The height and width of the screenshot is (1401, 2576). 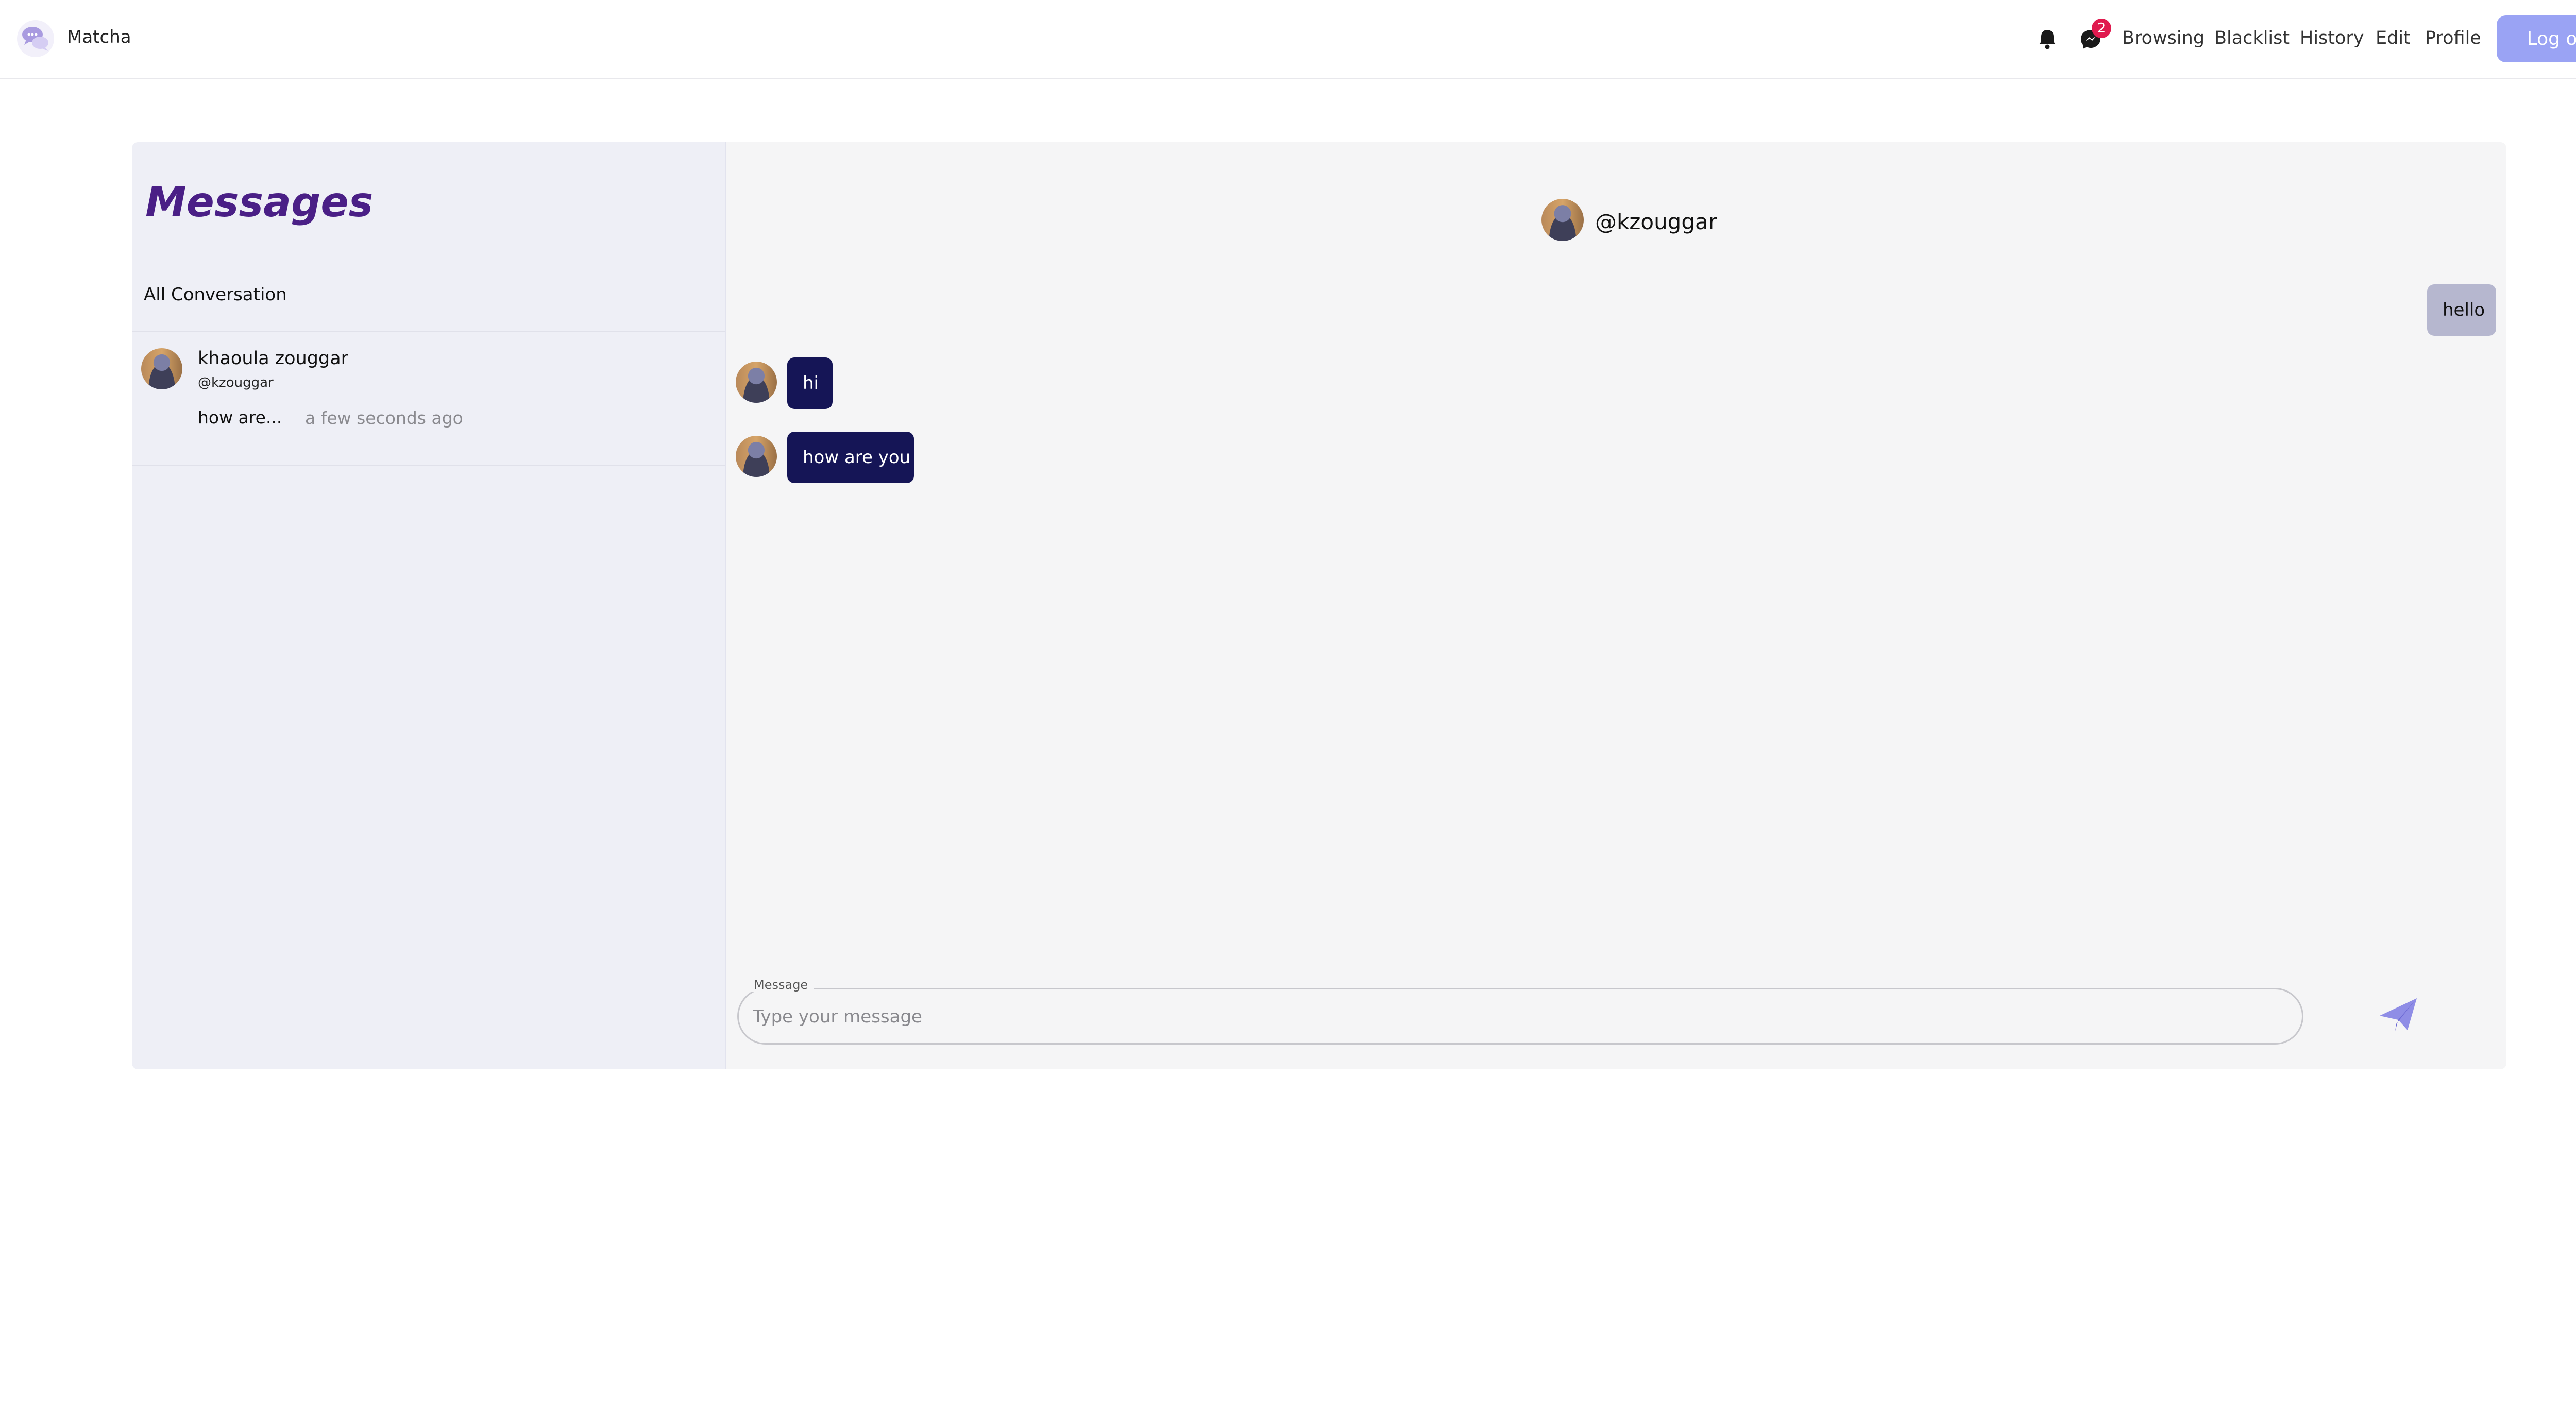 What do you see at coordinates (384, 418) in the screenshot?
I see `conversation-timestamp: a few seconds ago` at bounding box center [384, 418].